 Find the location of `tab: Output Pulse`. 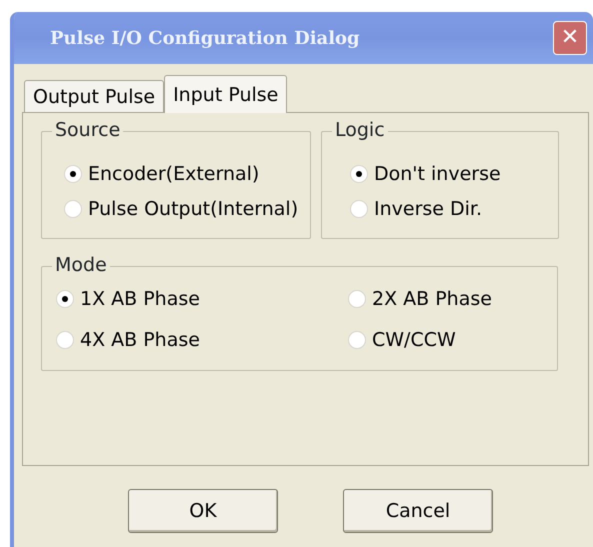

tab: Output Pulse is located at coordinates (94, 96).